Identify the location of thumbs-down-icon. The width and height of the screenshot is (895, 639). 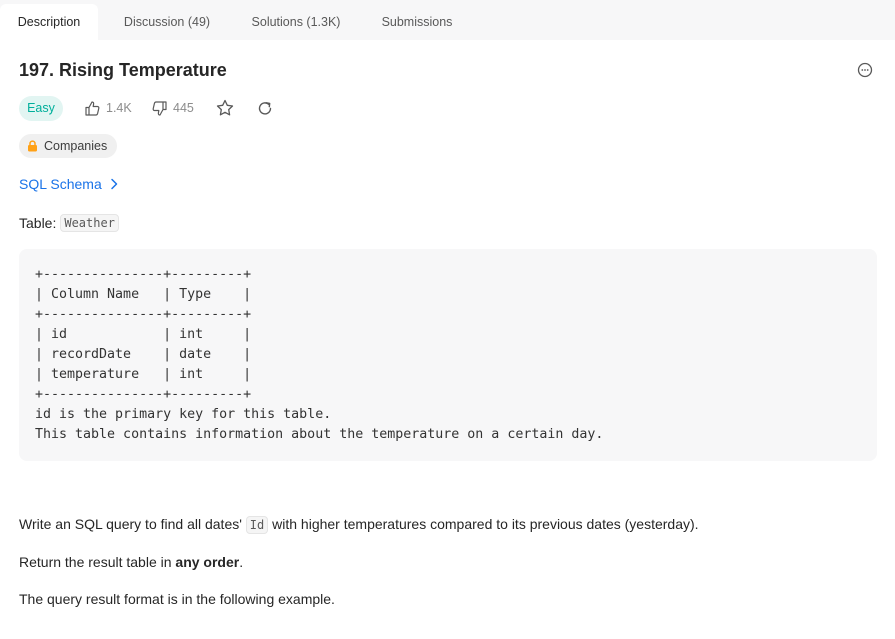
(159, 108).